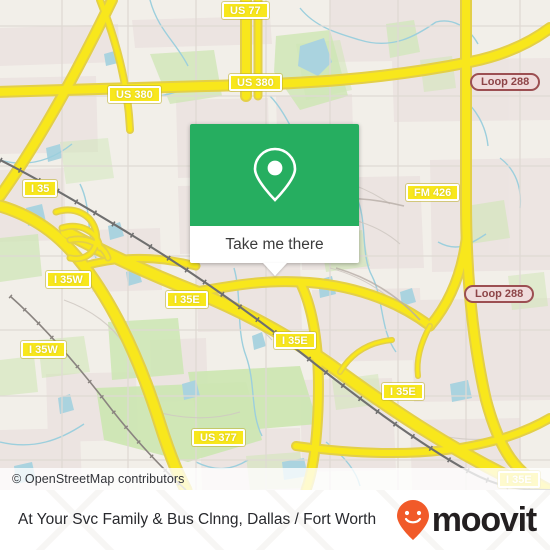  I want to click on moovit-logo: moovit, so click(466, 520).